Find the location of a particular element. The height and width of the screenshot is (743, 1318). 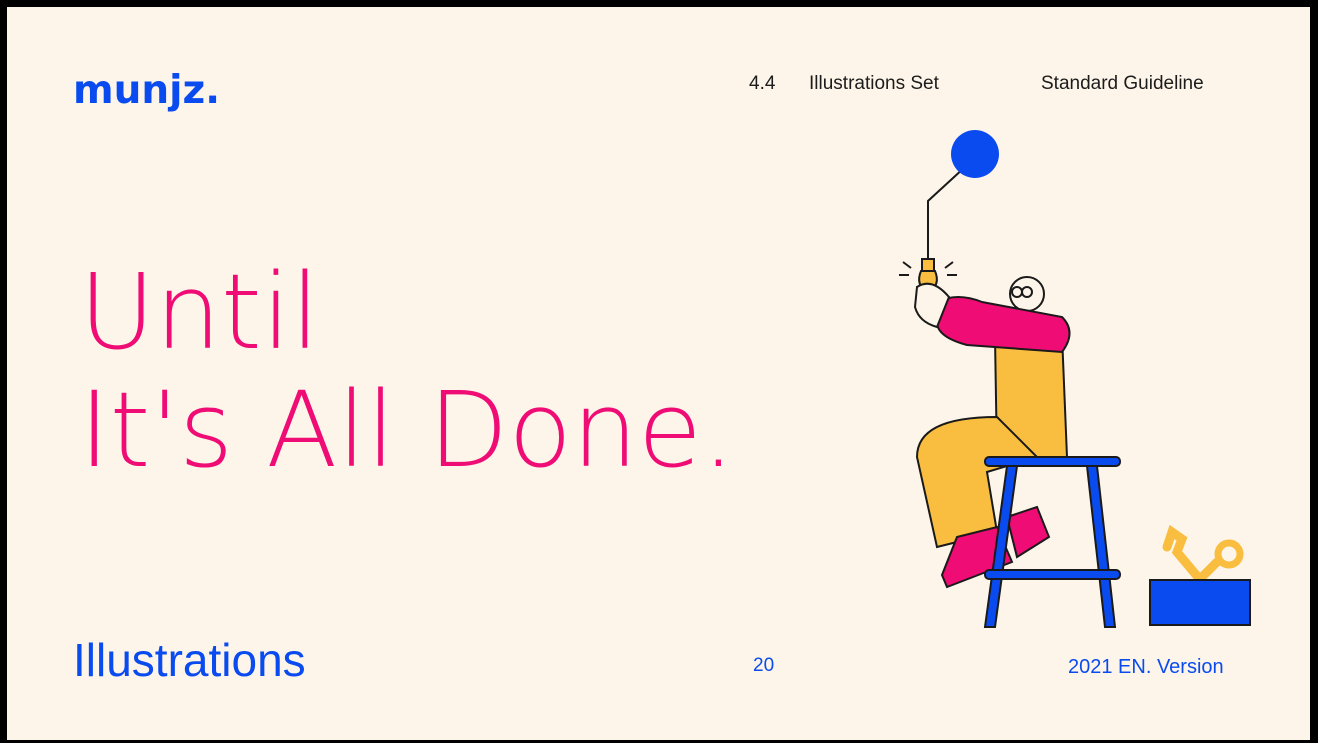

page-number: 20 is located at coordinates (764, 665).